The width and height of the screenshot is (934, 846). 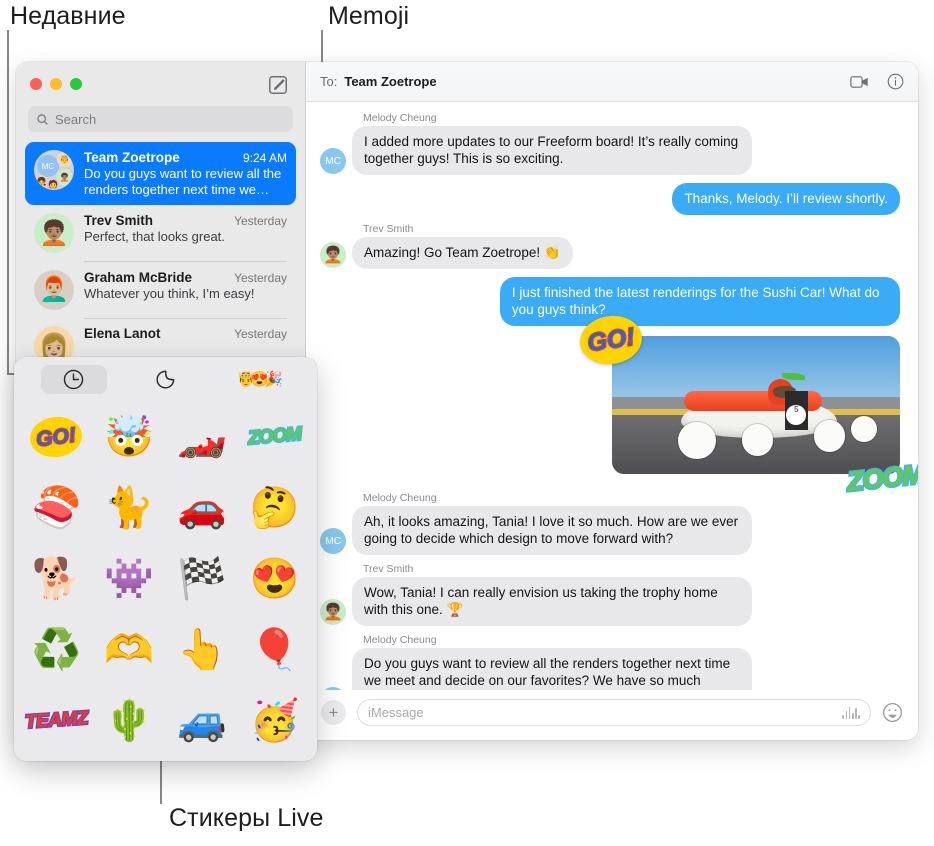 What do you see at coordinates (612, 82) in the screenshot?
I see `chat-header: To: Team Zoetrope` at bounding box center [612, 82].